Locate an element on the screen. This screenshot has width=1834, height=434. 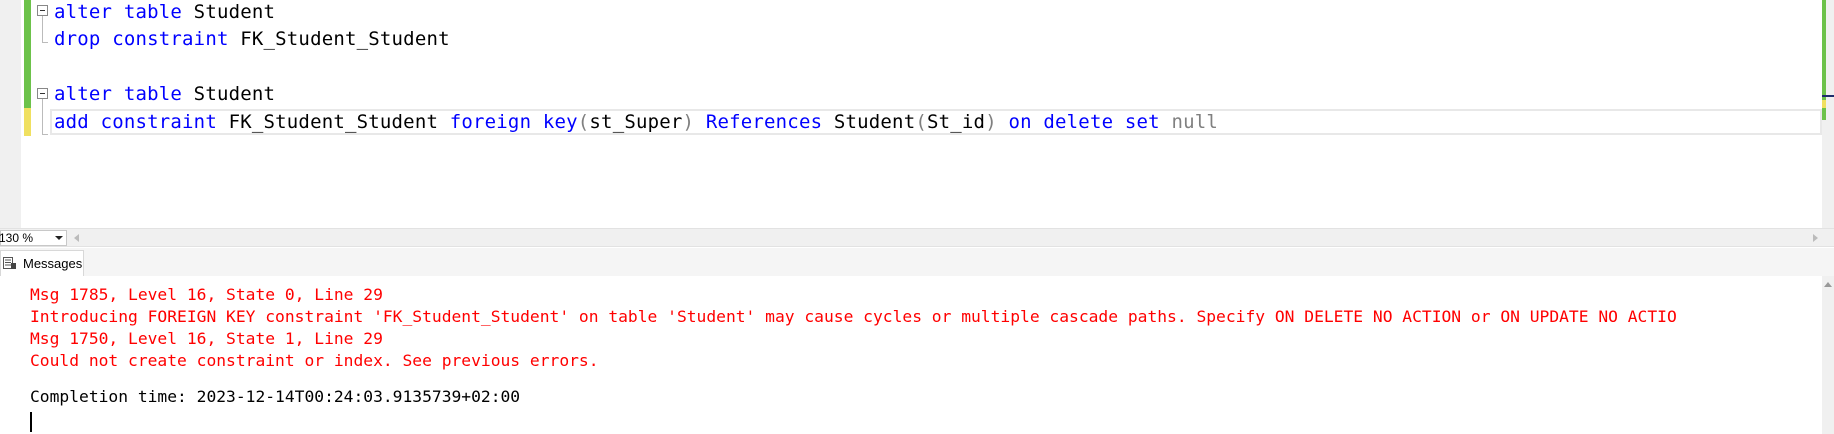
code-line: drop constraint FK_Student_Student is located at coordinates (252, 39).